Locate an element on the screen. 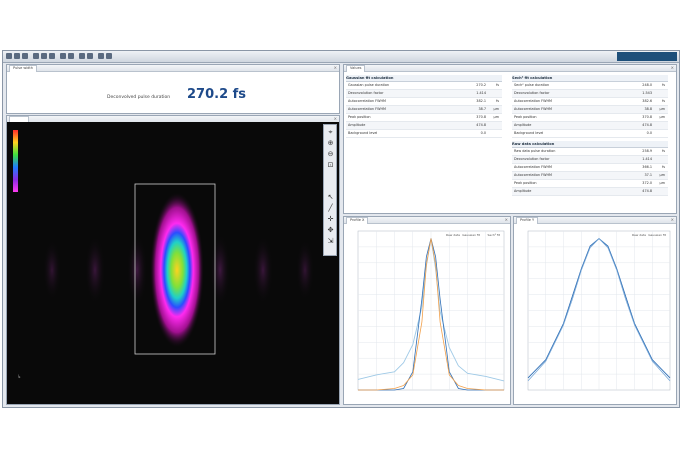  section-title: Sech² fit calculation is located at coordinates (590, 78).